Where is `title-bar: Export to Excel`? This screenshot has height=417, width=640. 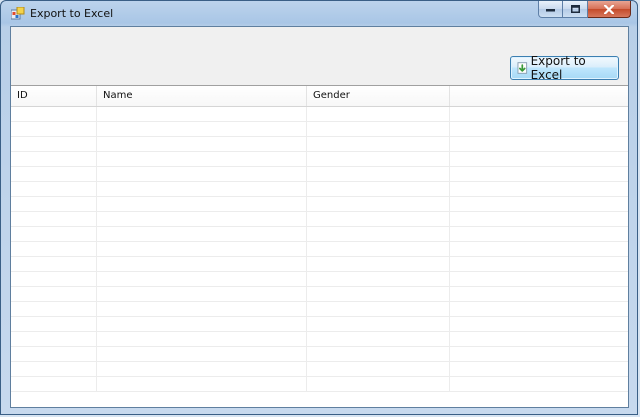 title-bar: Export to Excel is located at coordinates (319, 13).